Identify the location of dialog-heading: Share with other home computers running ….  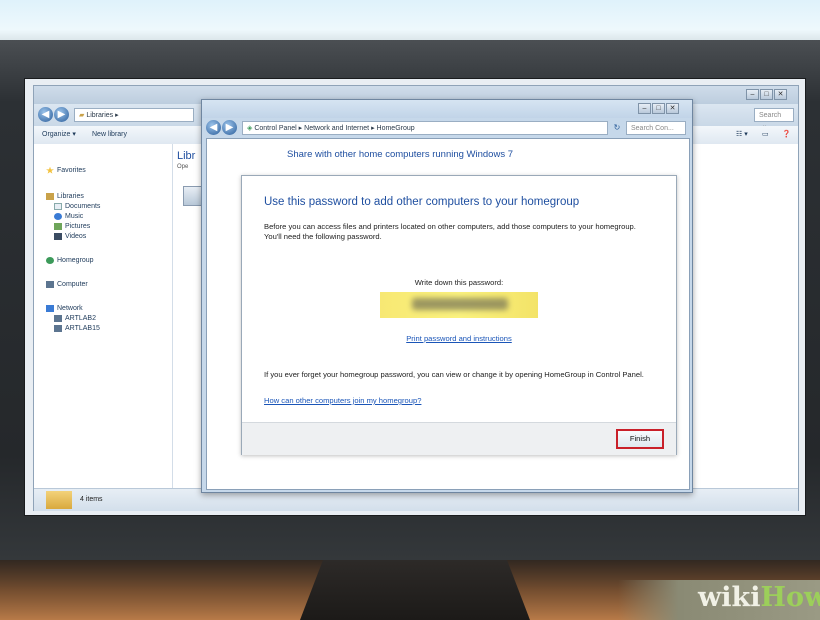
(400, 154).